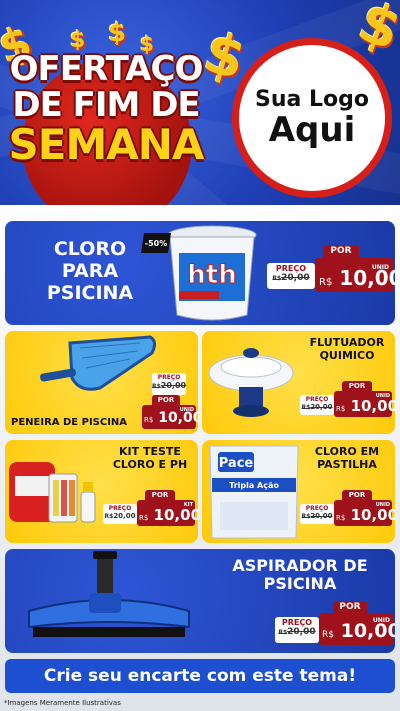 The image size is (400, 711). I want to click on product-title: CLORO EM PASTILHA, so click(347, 458).